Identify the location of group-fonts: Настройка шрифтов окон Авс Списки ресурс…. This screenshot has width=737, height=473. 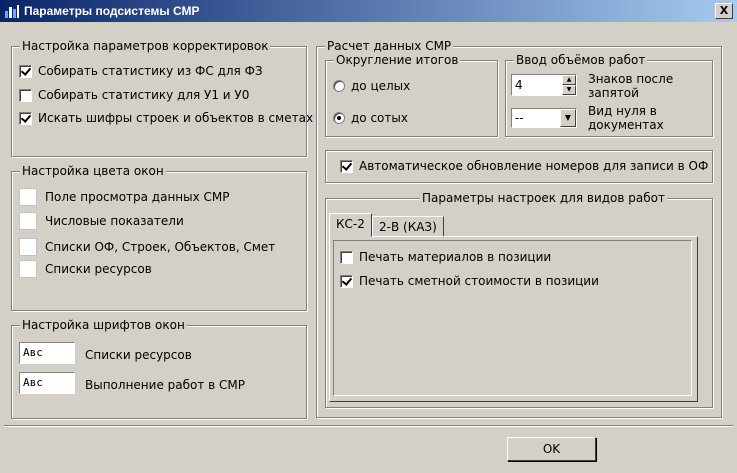
(159, 368).